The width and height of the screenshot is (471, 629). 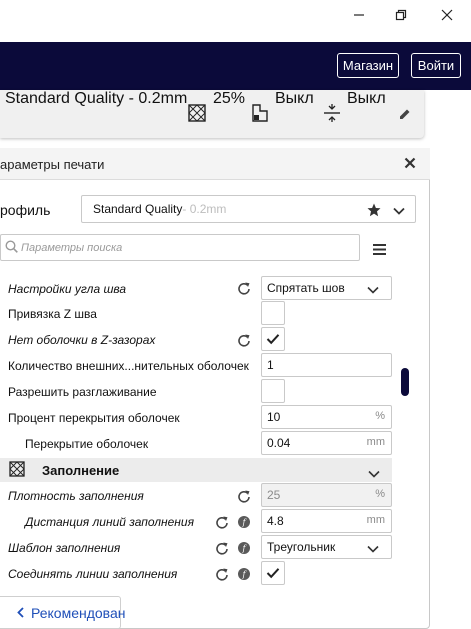 I want to click on connect-lines-checkbox, so click(x=273, y=573).